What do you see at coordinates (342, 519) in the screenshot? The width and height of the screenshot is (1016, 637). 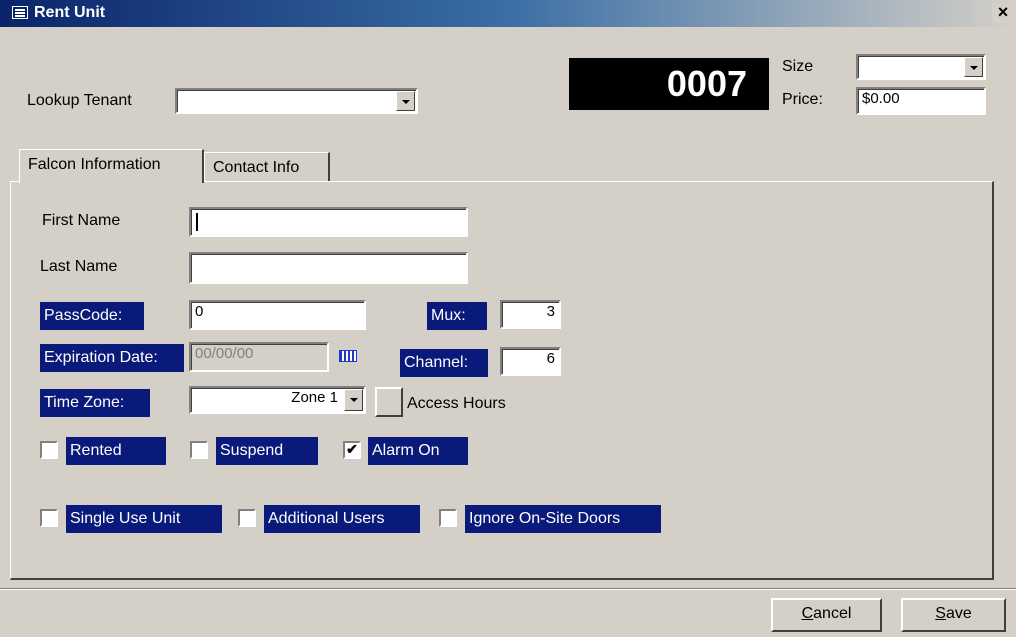 I see `additional-users-label: Additional Users` at bounding box center [342, 519].